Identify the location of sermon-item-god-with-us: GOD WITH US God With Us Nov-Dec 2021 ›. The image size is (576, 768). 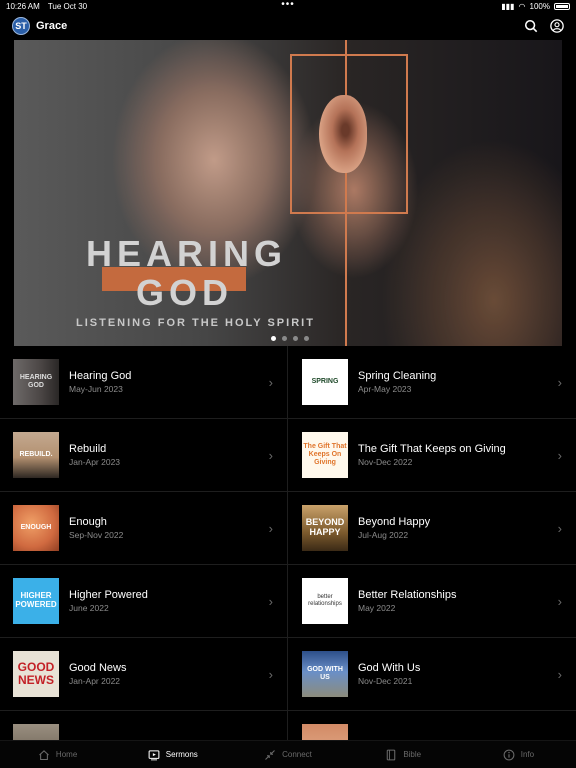
(432, 674).